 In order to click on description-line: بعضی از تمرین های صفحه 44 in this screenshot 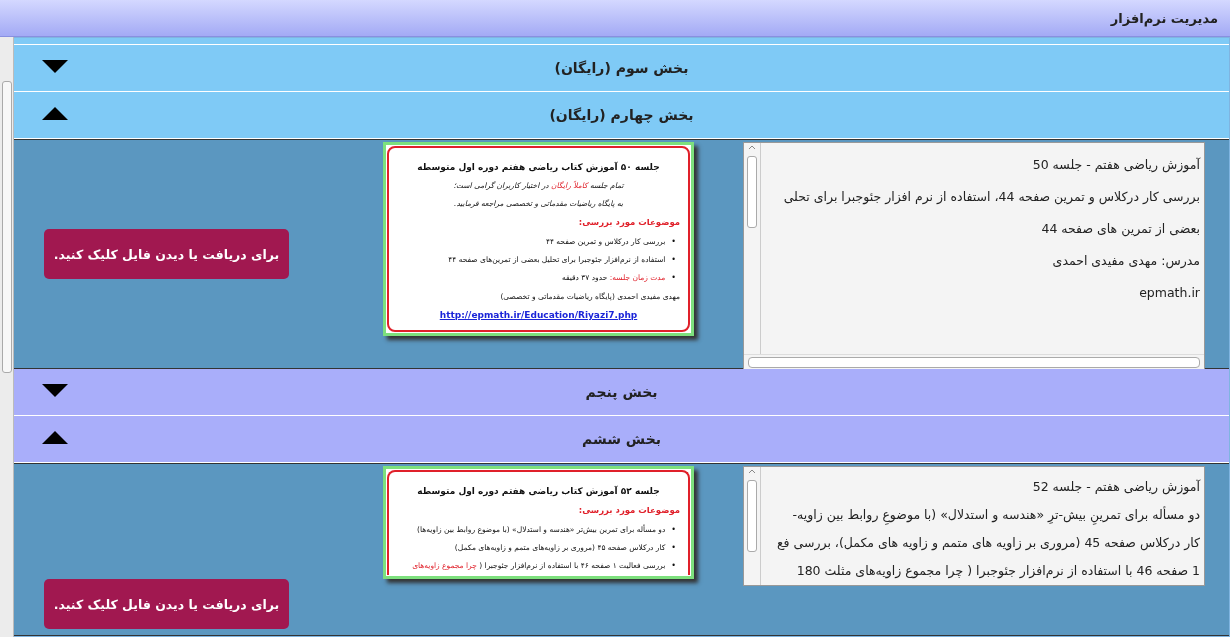, I will do `click(1120, 229)`.